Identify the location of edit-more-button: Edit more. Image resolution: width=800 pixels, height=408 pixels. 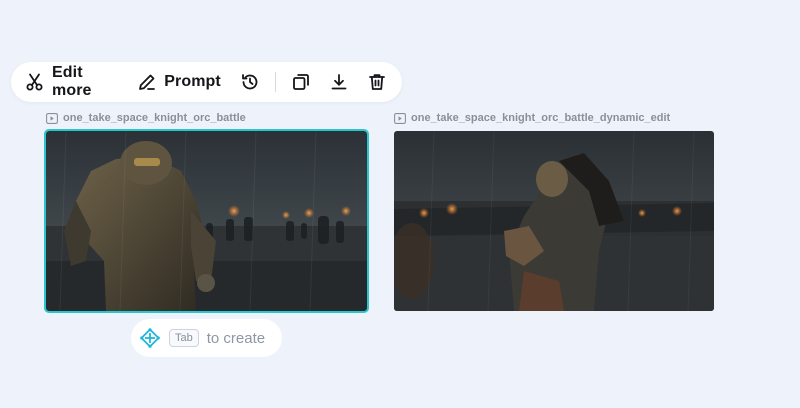
(73, 81).